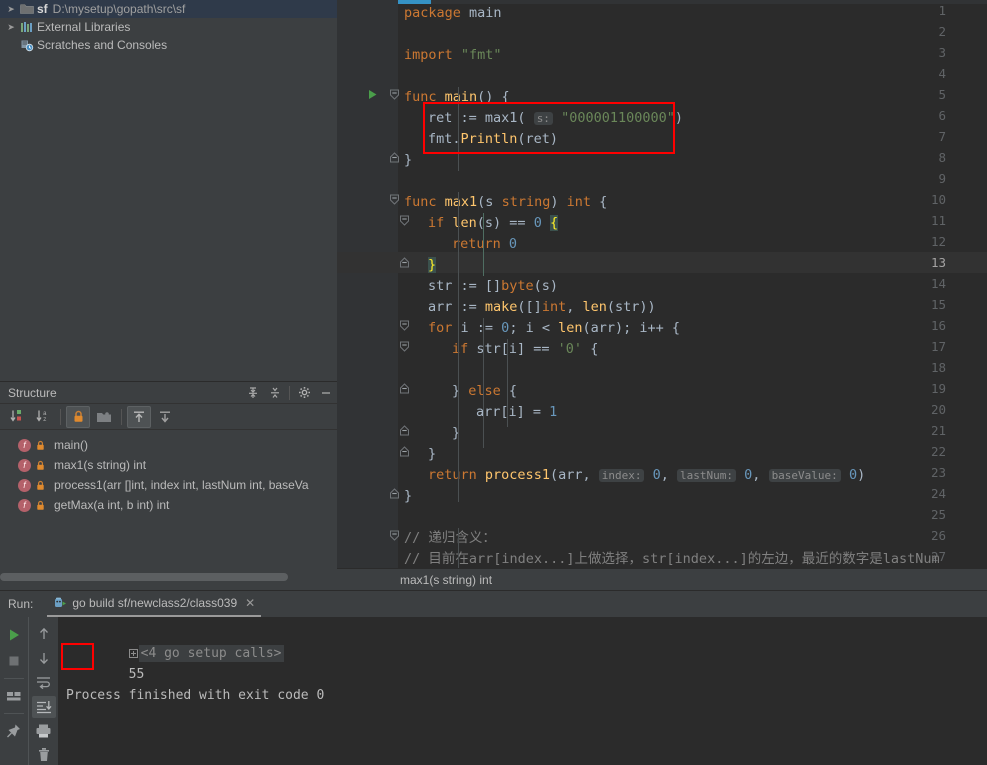 Image resolution: width=987 pixels, height=765 pixels. What do you see at coordinates (44, 682) in the screenshot?
I see `soft-wrap-icon` at bounding box center [44, 682].